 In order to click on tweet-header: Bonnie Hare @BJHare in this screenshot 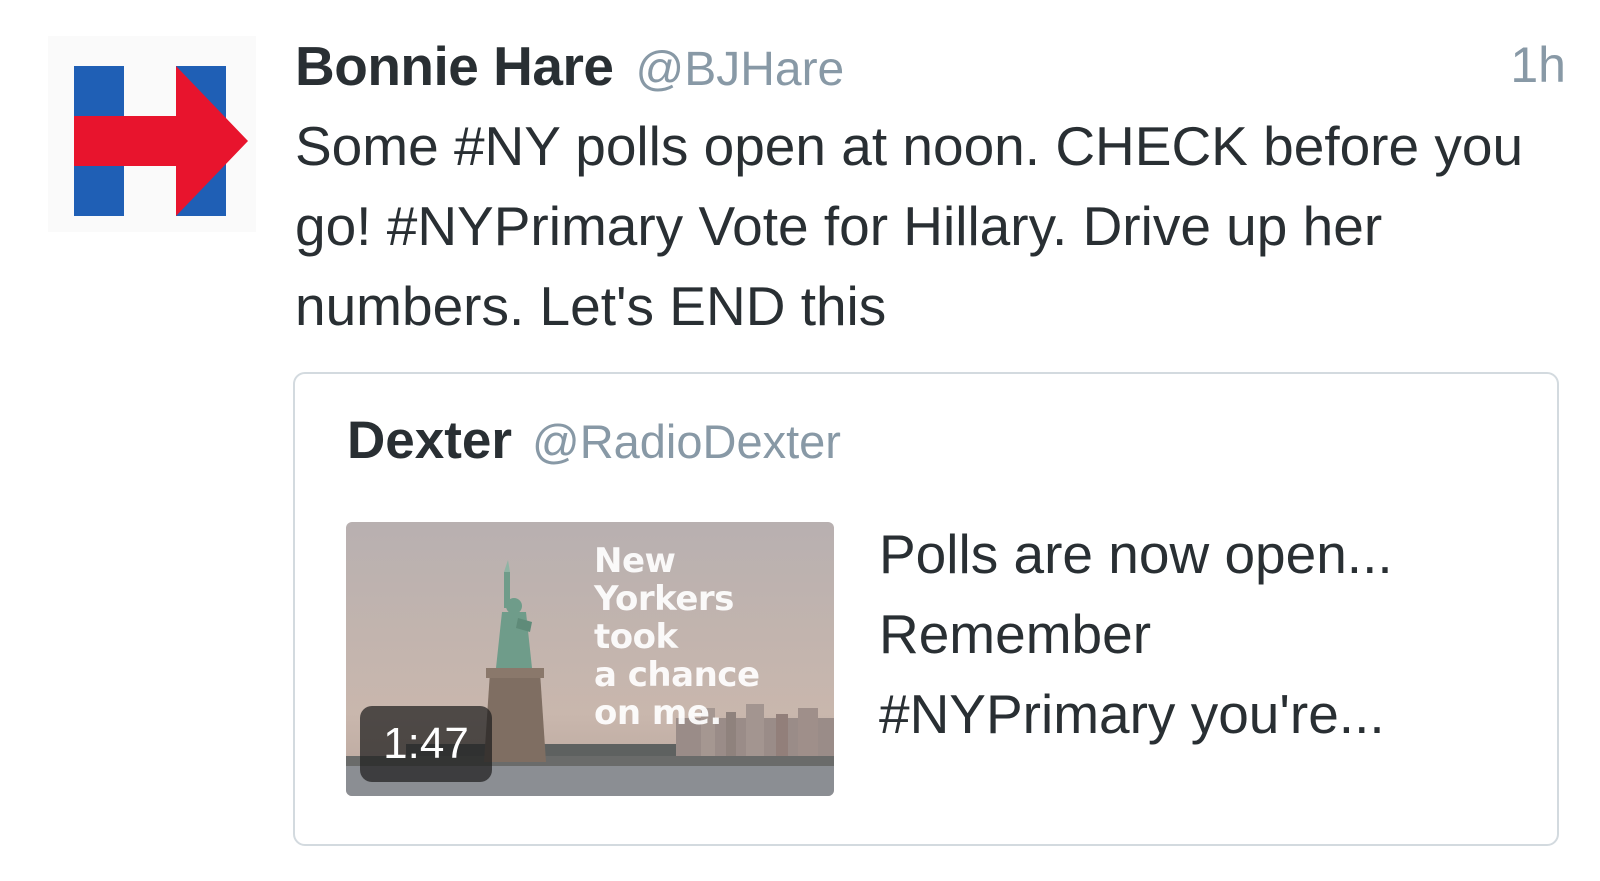, I will do `click(569, 66)`.